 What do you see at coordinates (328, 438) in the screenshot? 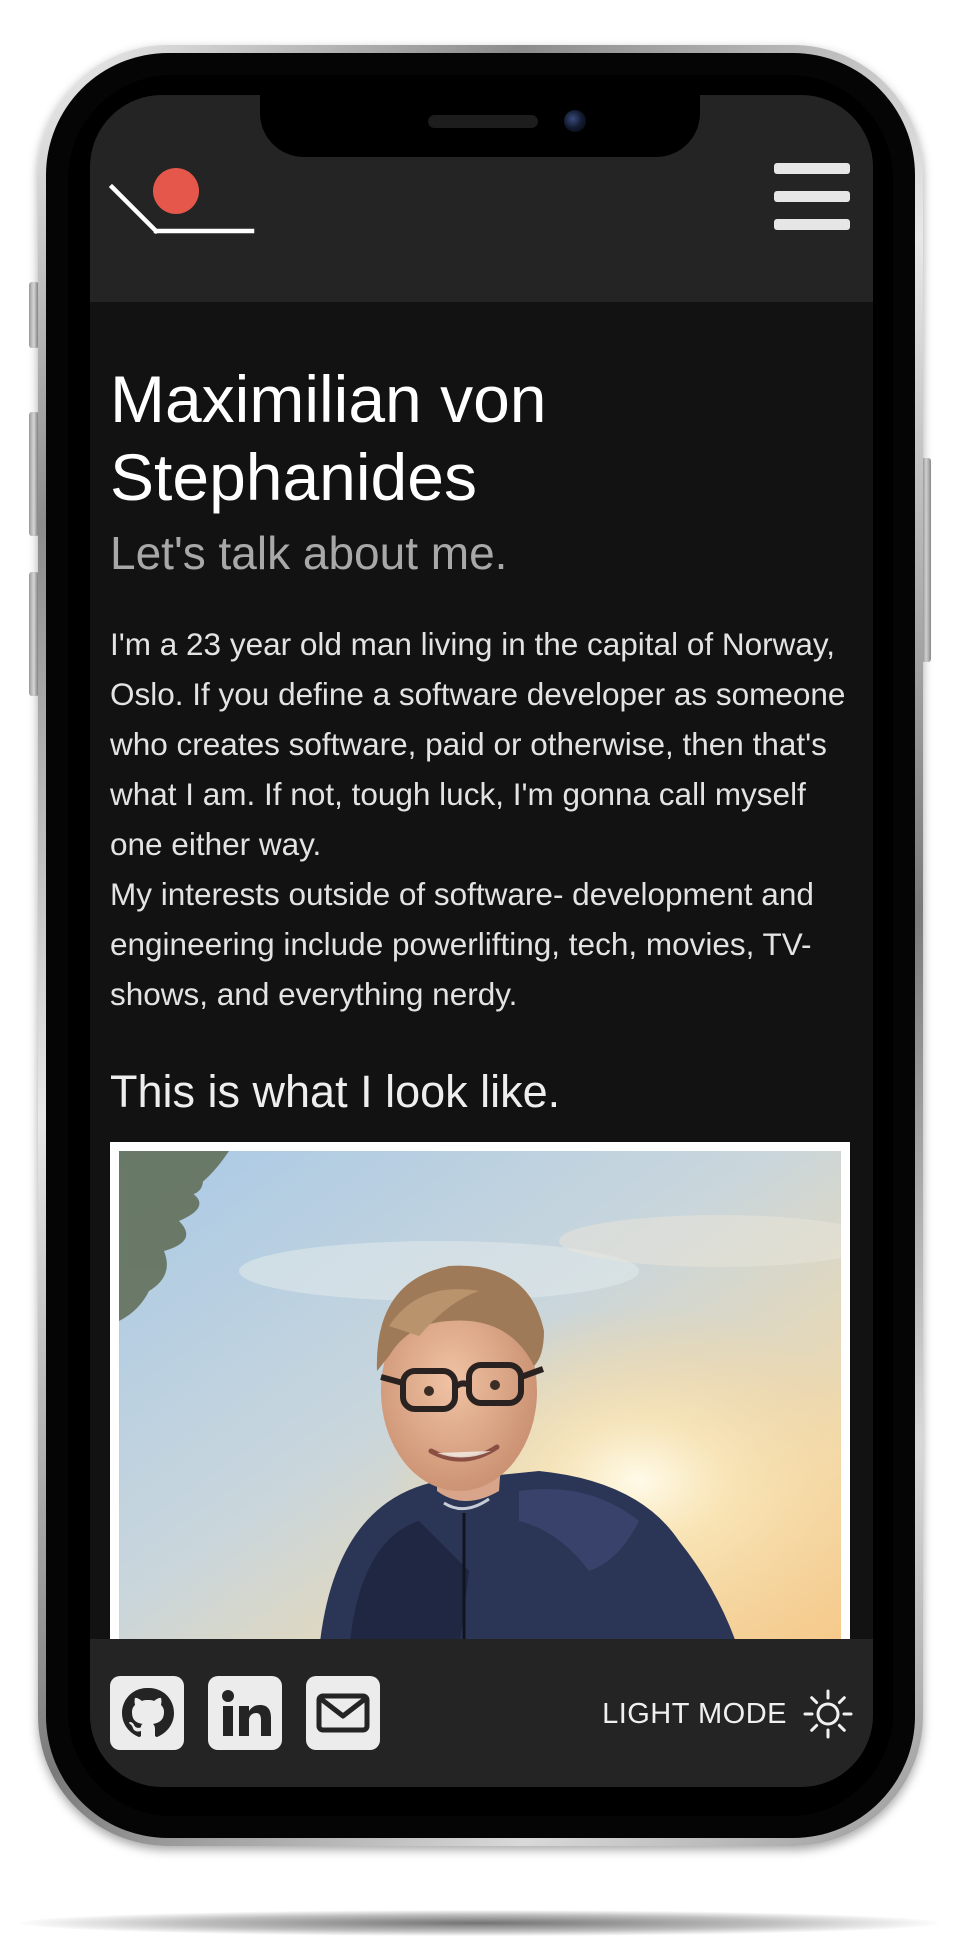
I see `page-title: Maximilian von Stephanides` at bounding box center [328, 438].